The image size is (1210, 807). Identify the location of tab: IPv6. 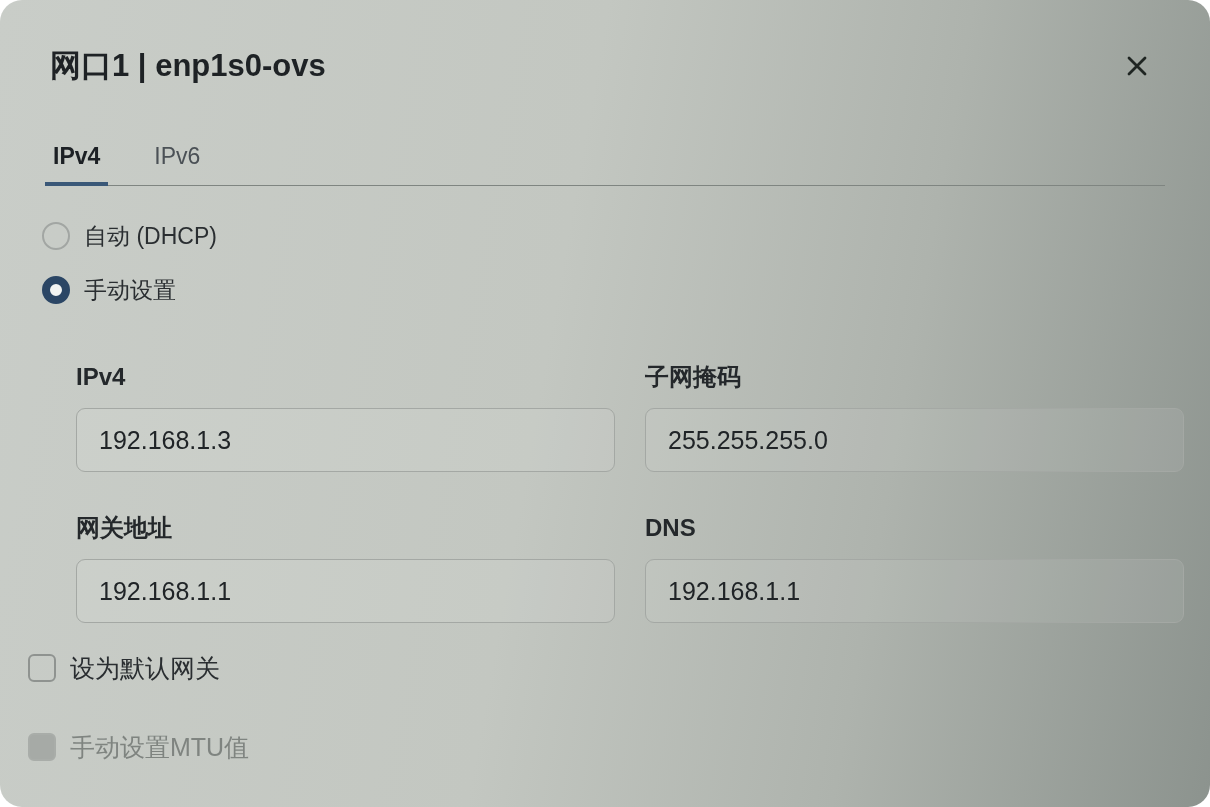
(177, 158).